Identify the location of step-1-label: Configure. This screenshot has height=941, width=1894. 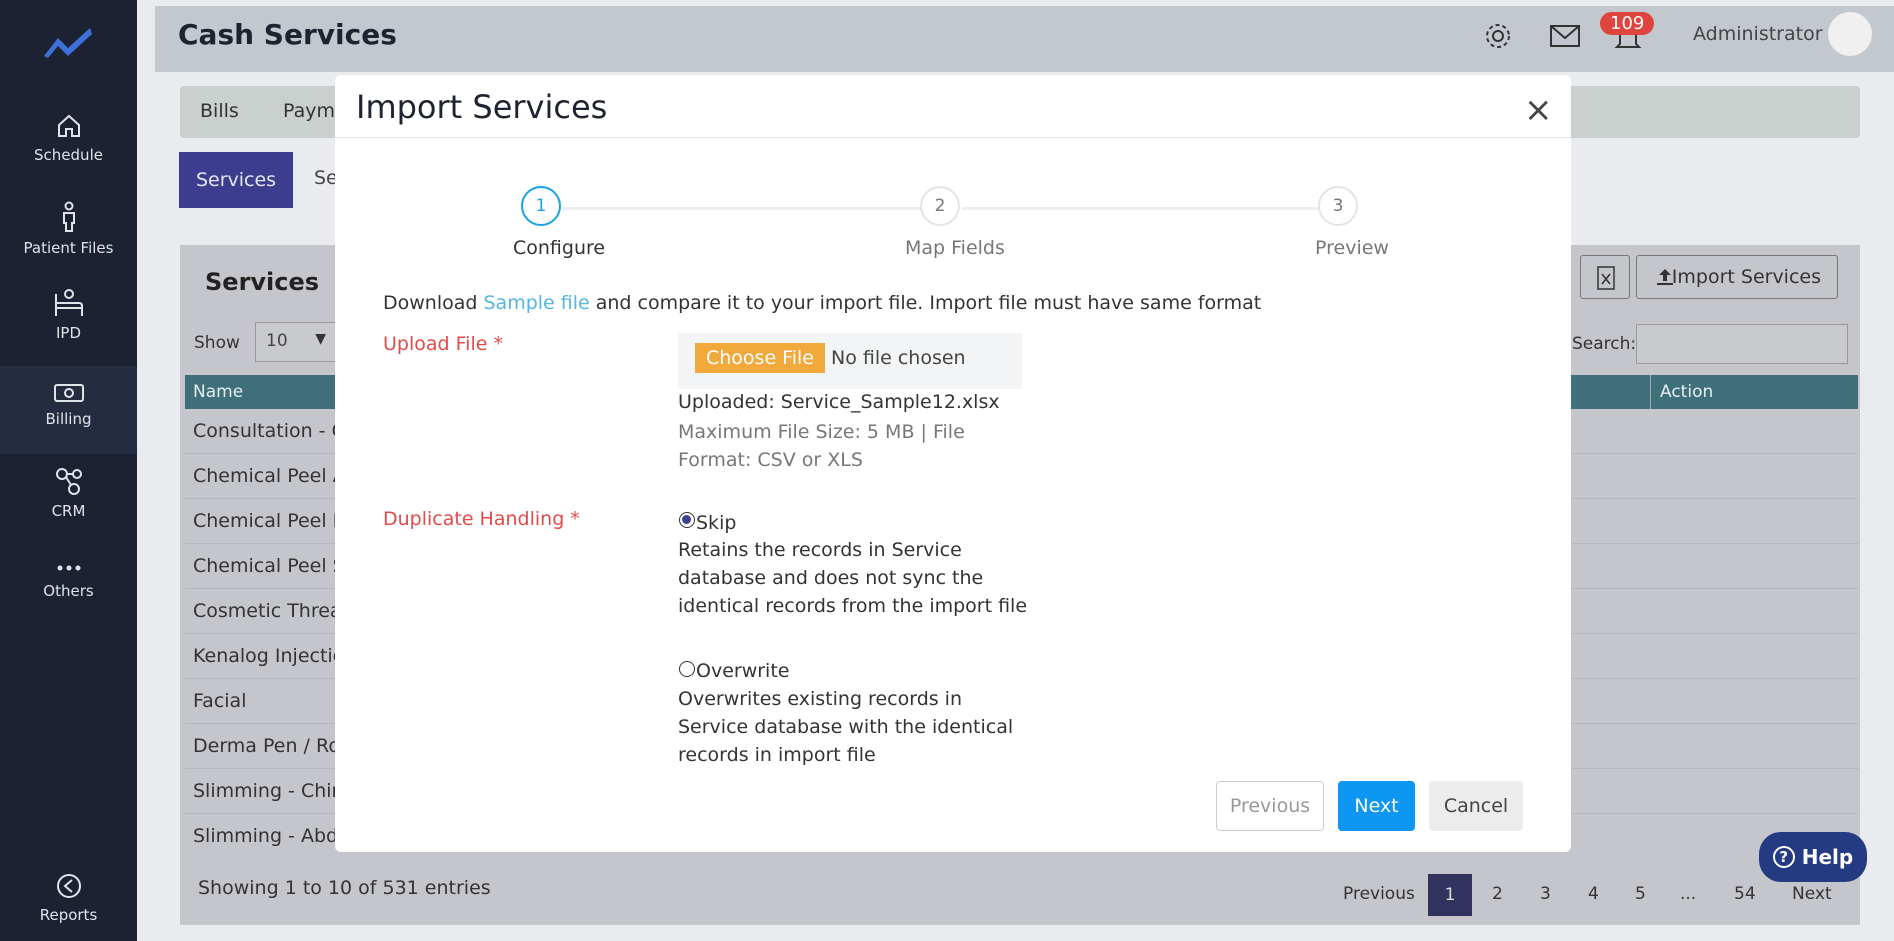
(559, 248).